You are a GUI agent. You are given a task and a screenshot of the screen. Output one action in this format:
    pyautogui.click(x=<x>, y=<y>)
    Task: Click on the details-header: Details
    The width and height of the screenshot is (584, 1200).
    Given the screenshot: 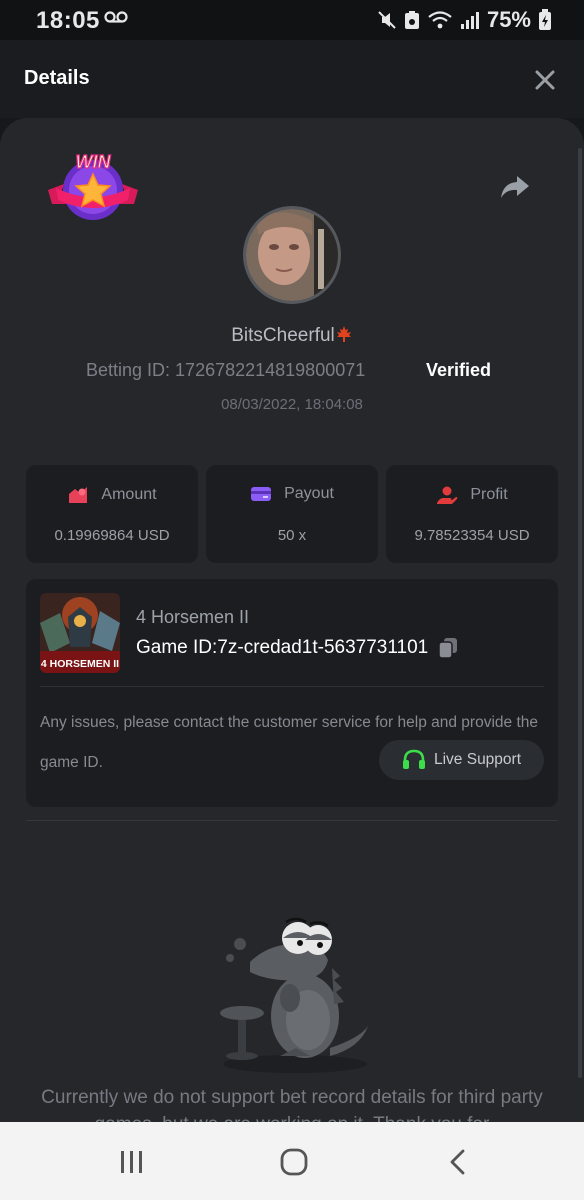 What is the action you would take?
    pyautogui.click(x=292, y=79)
    